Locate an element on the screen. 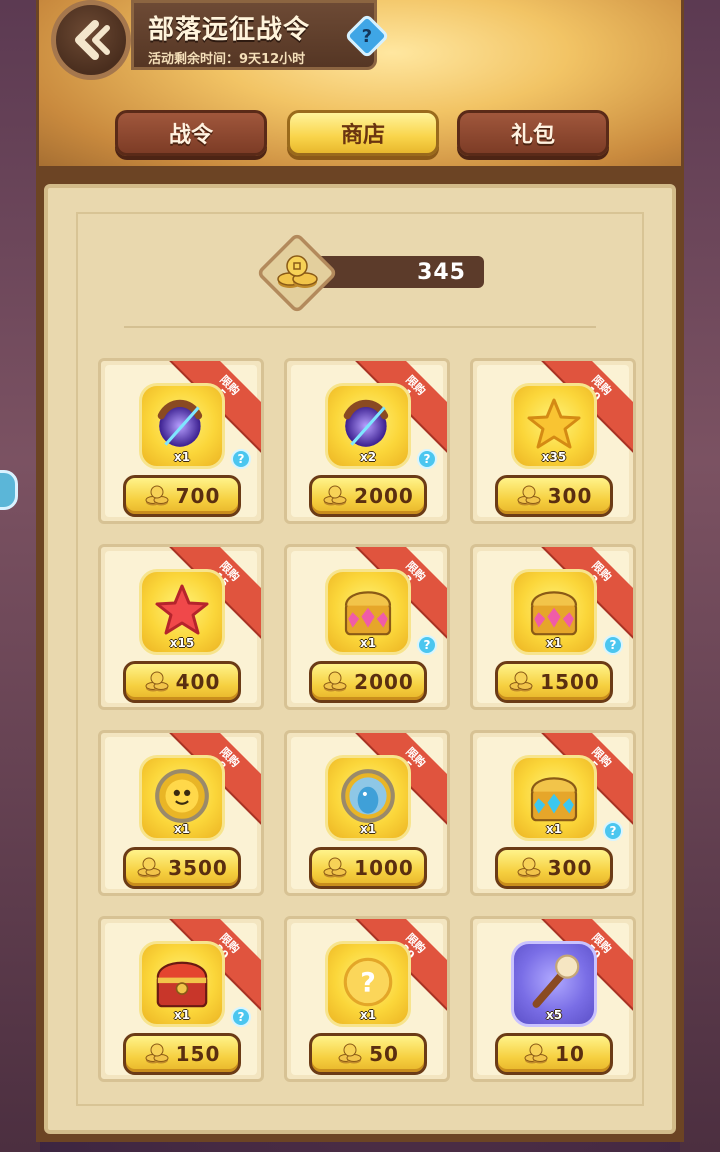 This screenshot has width=720, height=1152. gold-star-icon is located at coordinates (554, 426).